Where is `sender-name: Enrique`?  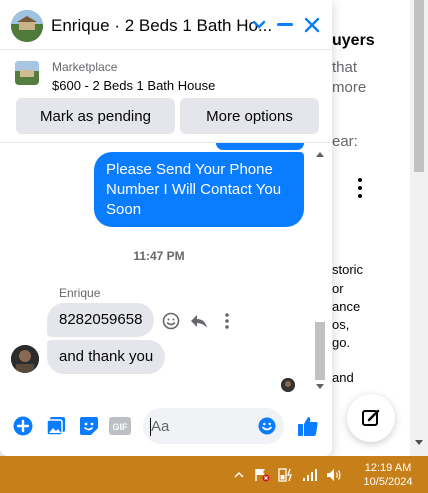
sender-name: Enrique is located at coordinates (80, 293).